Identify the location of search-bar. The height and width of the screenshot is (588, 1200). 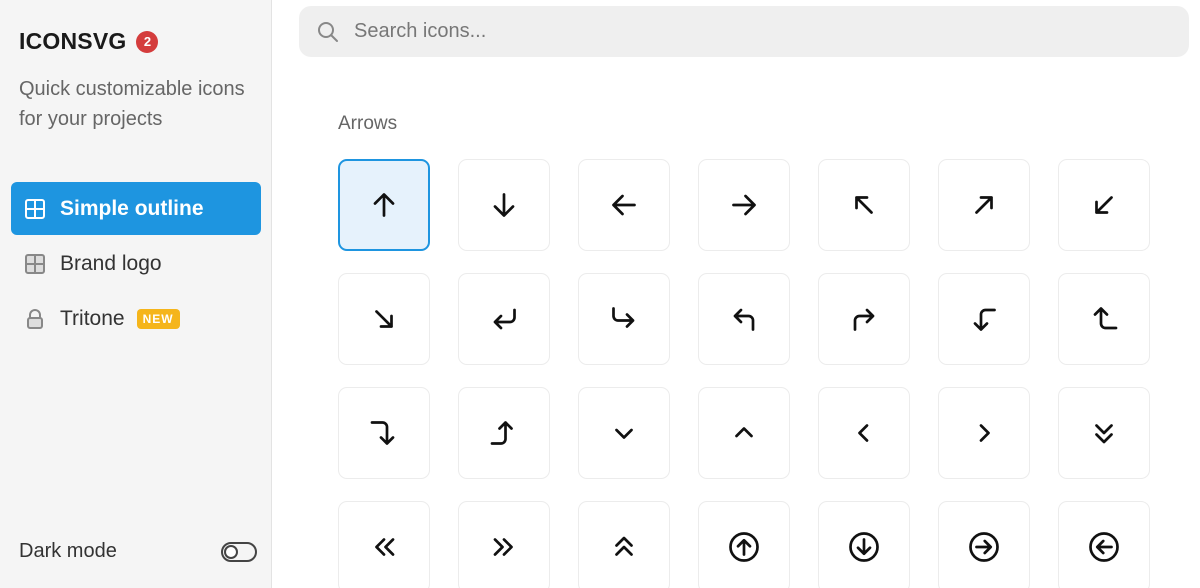
(744, 31).